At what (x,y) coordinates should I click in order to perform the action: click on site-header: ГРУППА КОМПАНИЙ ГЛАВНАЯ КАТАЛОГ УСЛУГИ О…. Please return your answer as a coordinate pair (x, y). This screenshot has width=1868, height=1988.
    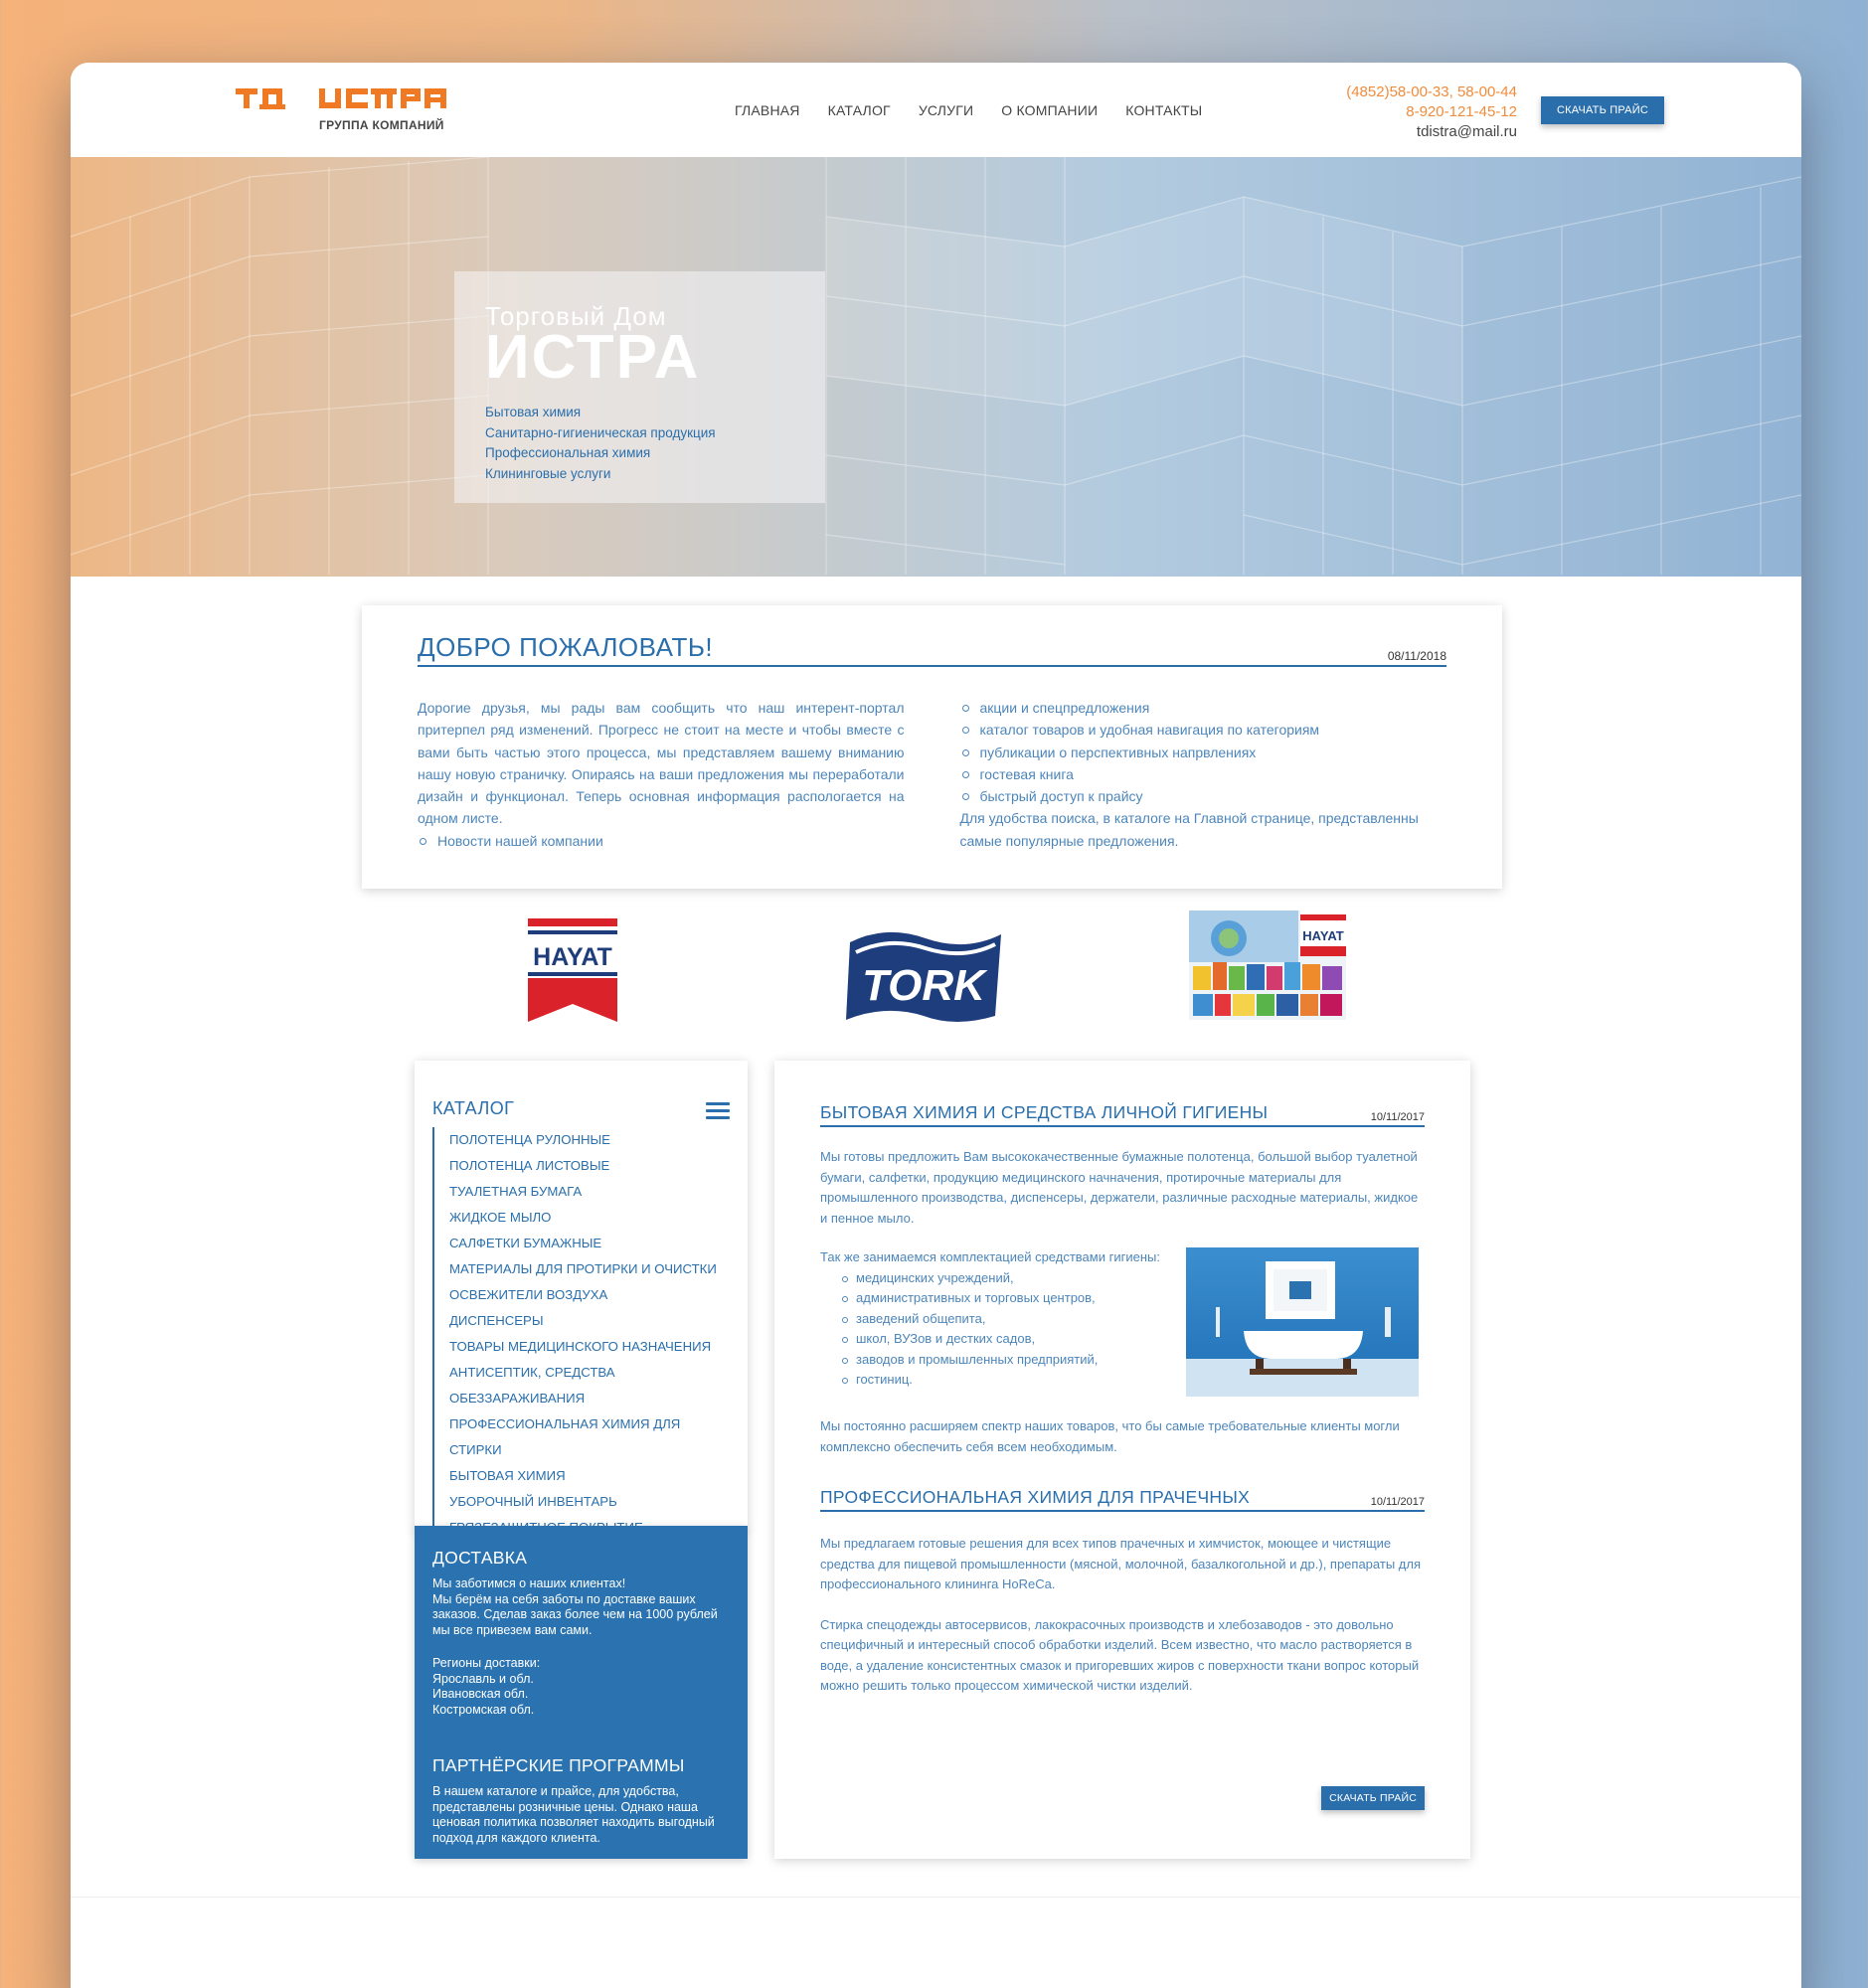
    Looking at the image, I should click on (936, 110).